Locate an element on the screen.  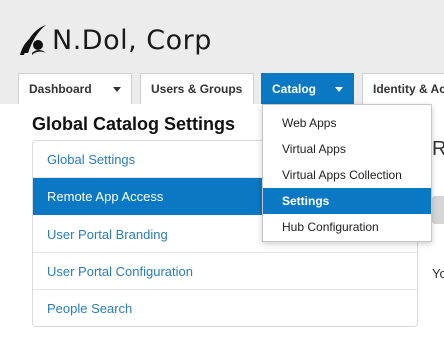
tab-dashboard: Dashboard is located at coordinates (75, 88).